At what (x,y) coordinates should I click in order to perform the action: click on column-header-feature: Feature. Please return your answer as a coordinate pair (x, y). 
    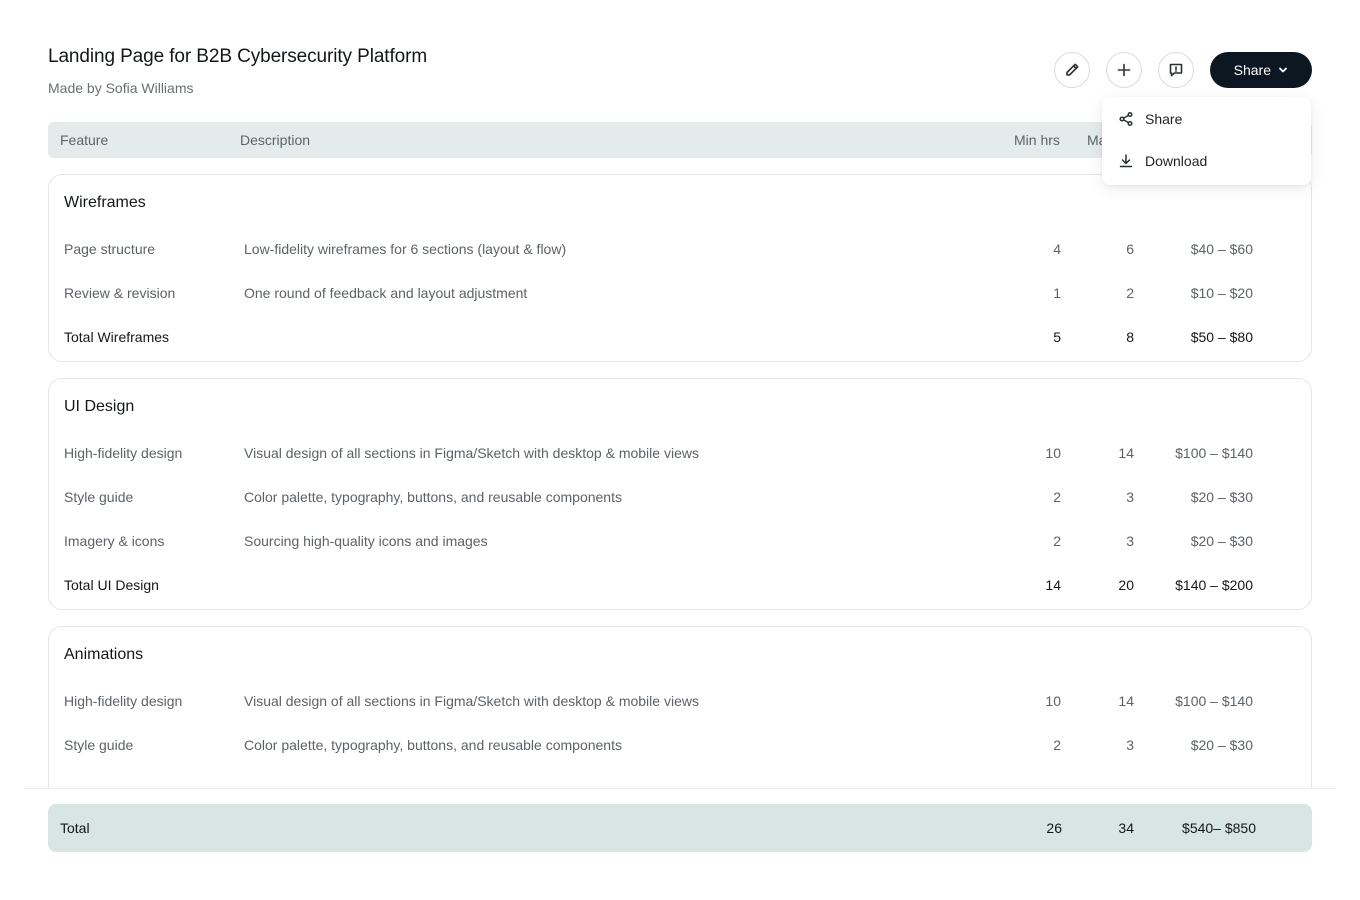
    Looking at the image, I should click on (84, 140).